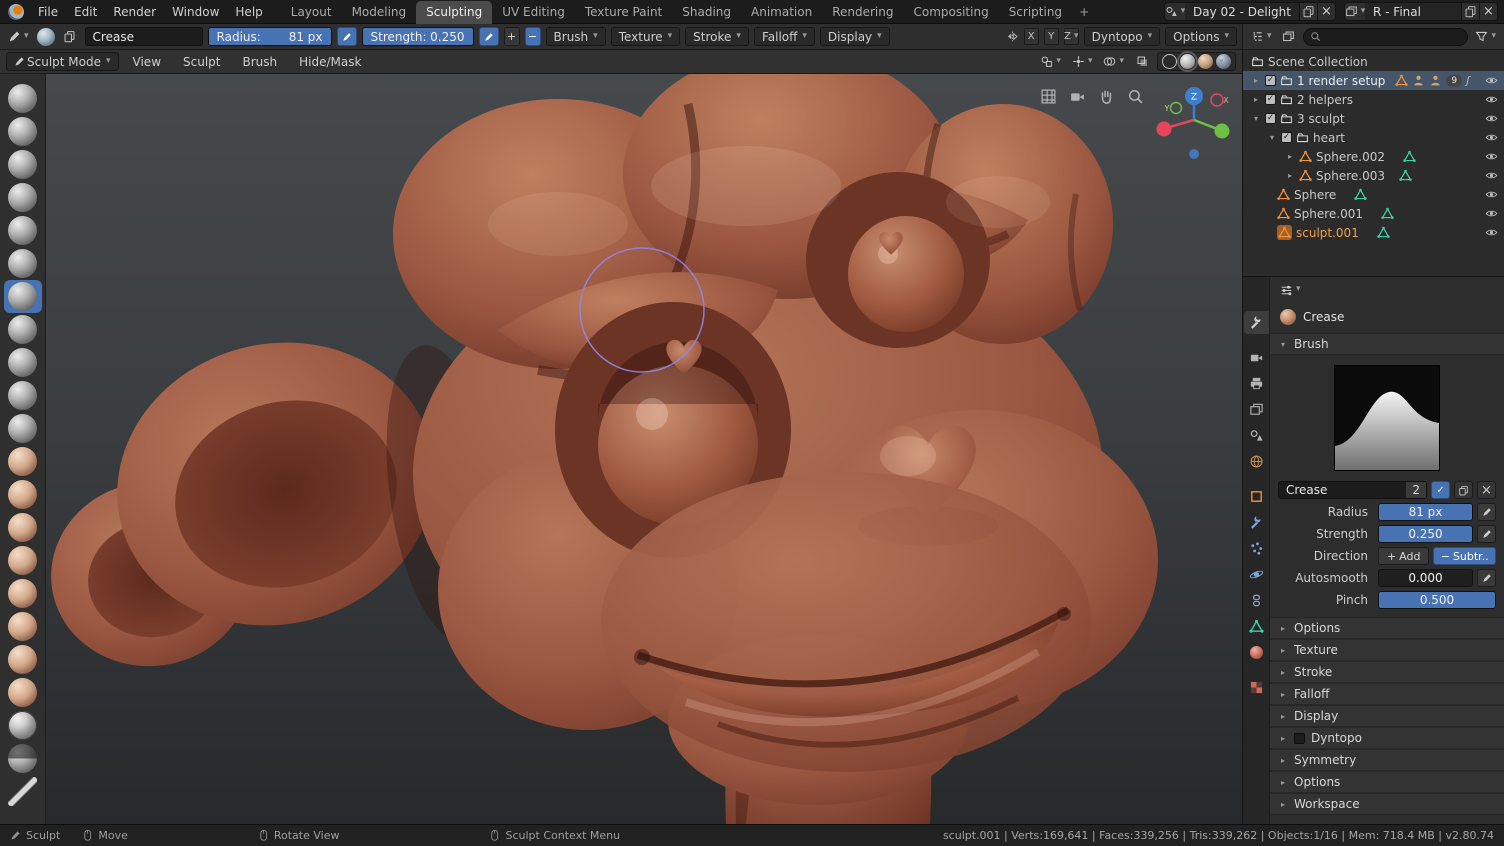  What do you see at coordinates (1373, 61) in the screenshot?
I see `outliner-row-scene-collection: Scene Collection` at bounding box center [1373, 61].